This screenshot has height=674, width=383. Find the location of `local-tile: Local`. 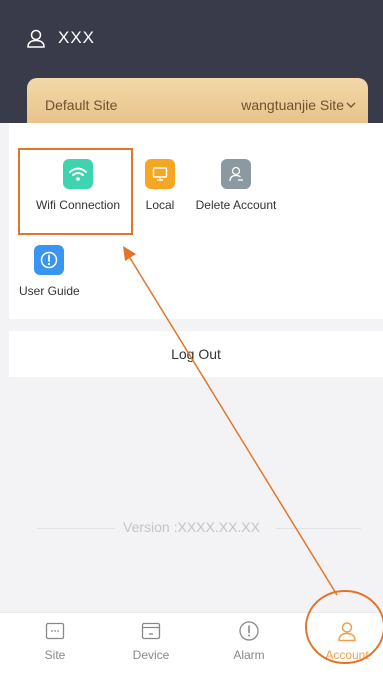

local-tile: Local is located at coordinates (160, 185).